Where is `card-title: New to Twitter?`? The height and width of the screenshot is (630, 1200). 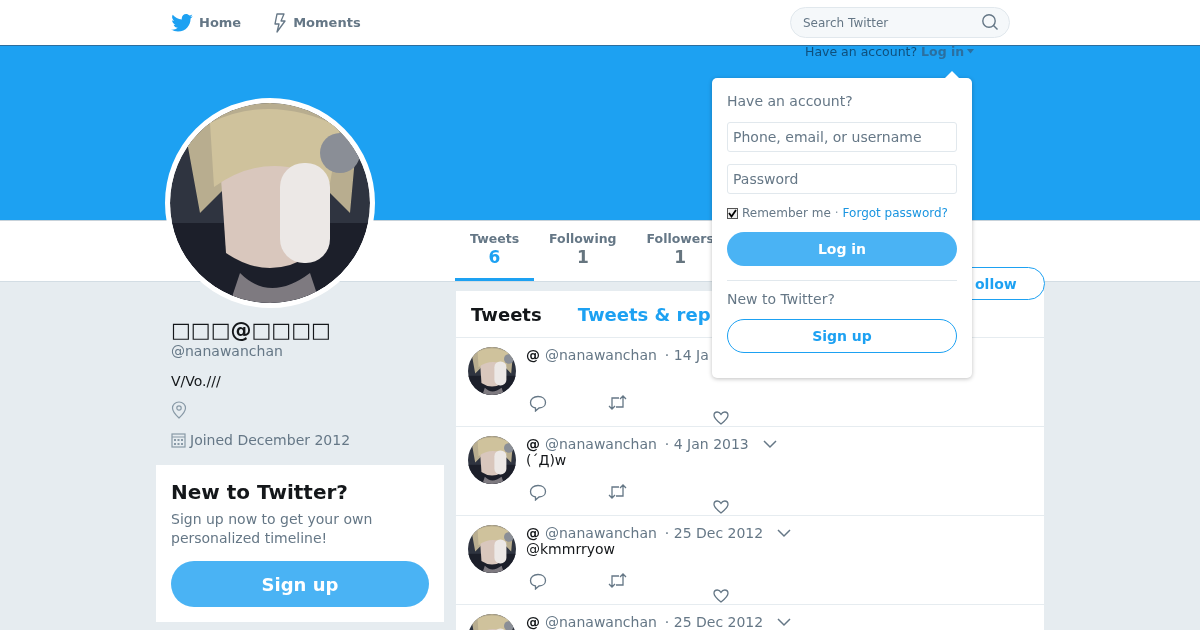 card-title: New to Twitter? is located at coordinates (260, 492).